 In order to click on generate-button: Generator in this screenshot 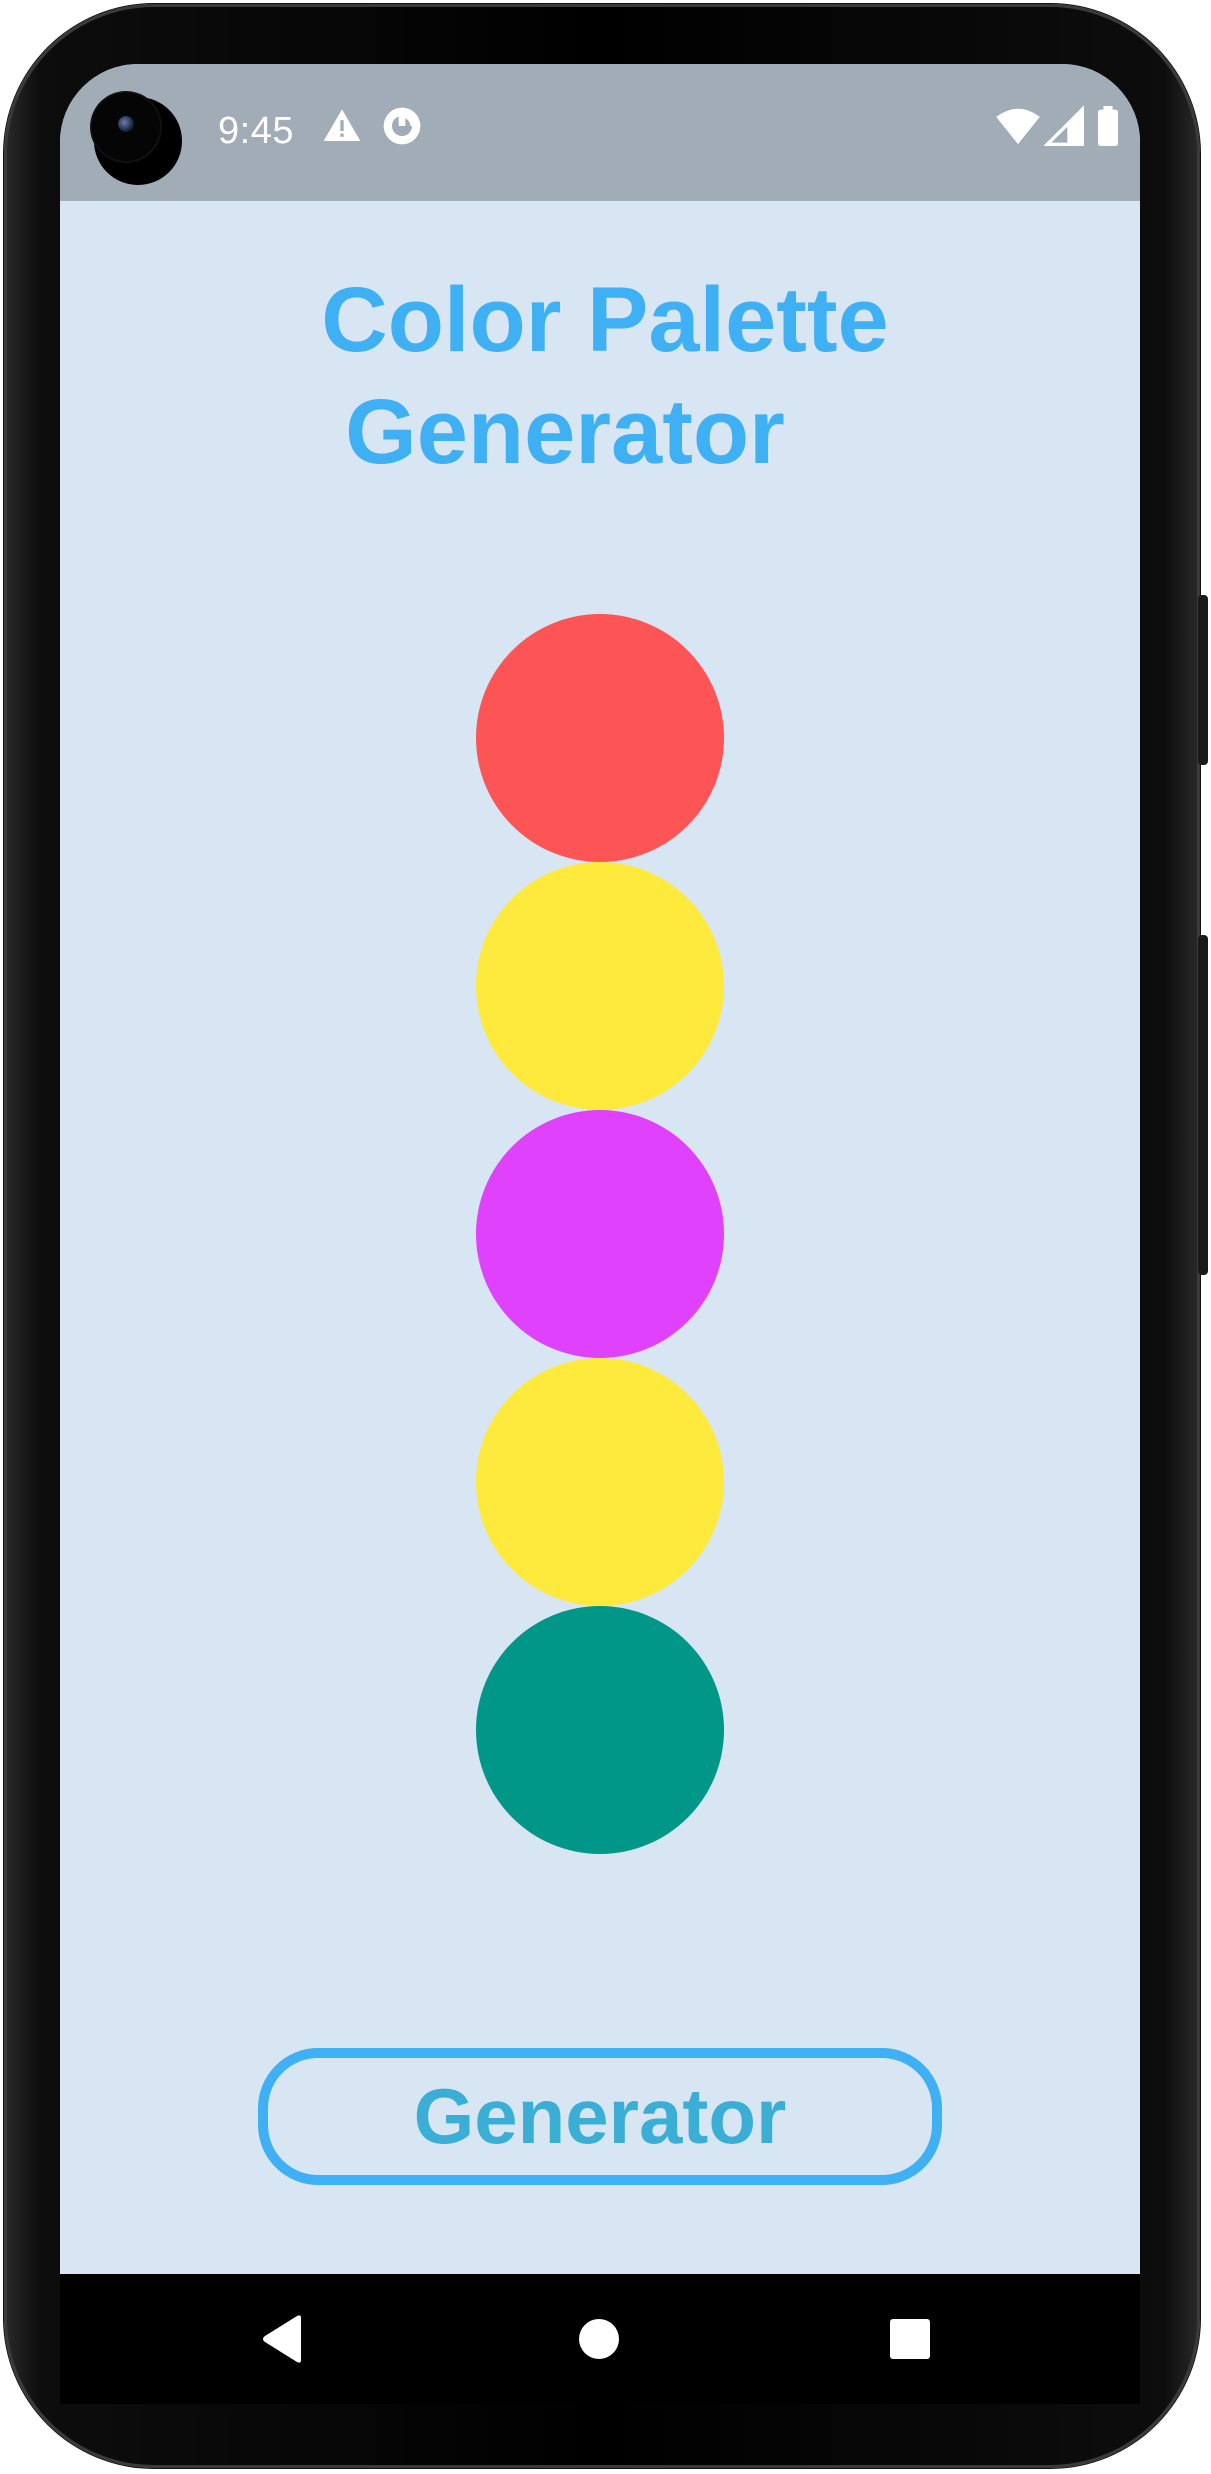, I will do `click(600, 2116)`.